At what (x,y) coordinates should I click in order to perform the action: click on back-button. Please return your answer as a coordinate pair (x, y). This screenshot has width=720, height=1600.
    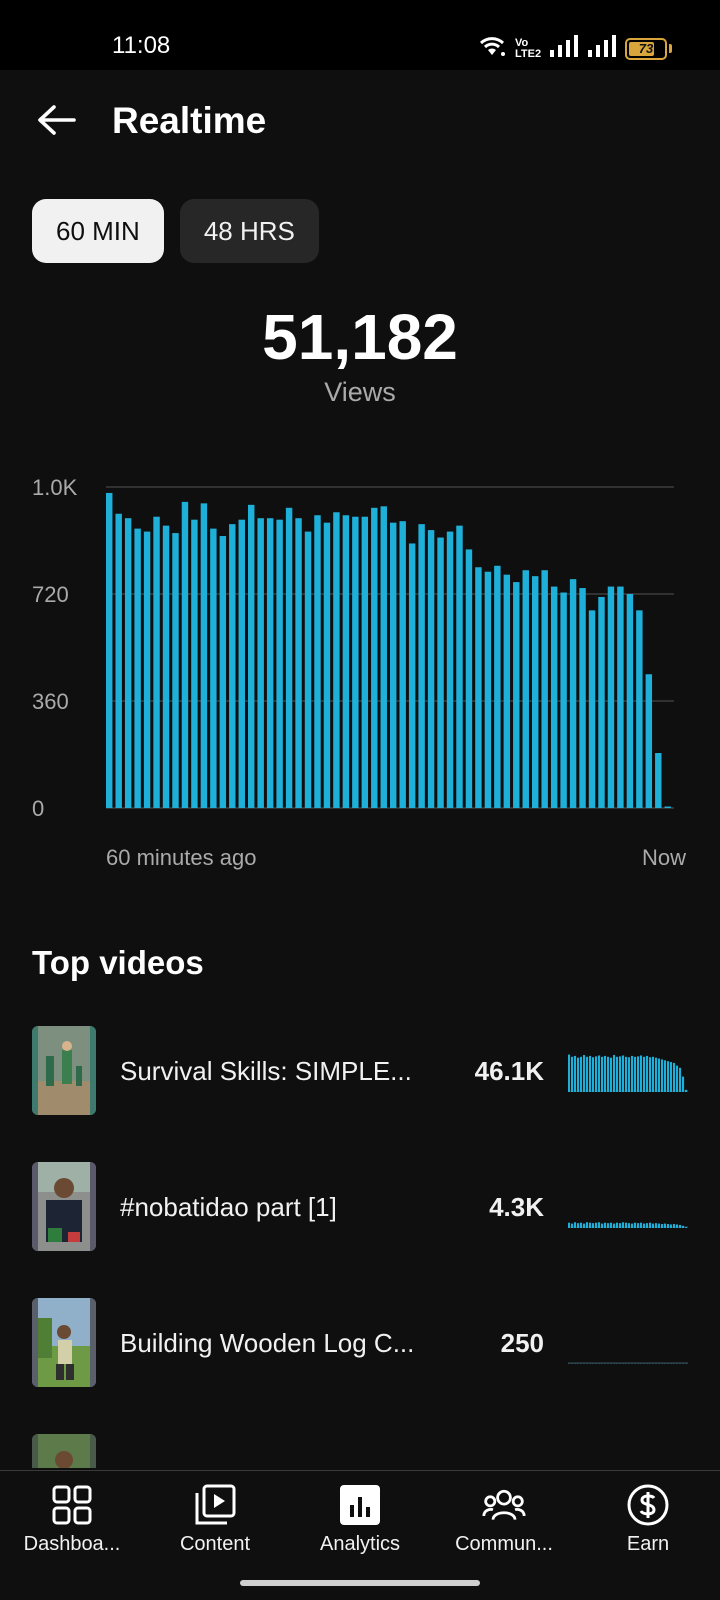
    Looking at the image, I should click on (56, 120).